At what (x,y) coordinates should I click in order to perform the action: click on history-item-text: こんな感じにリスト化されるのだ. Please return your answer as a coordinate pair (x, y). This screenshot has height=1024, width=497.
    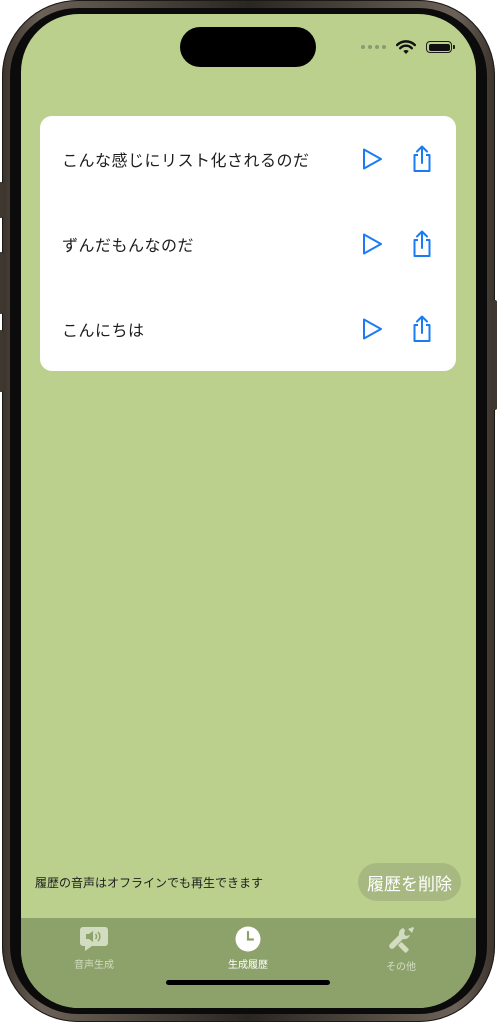
    Looking at the image, I should click on (186, 160).